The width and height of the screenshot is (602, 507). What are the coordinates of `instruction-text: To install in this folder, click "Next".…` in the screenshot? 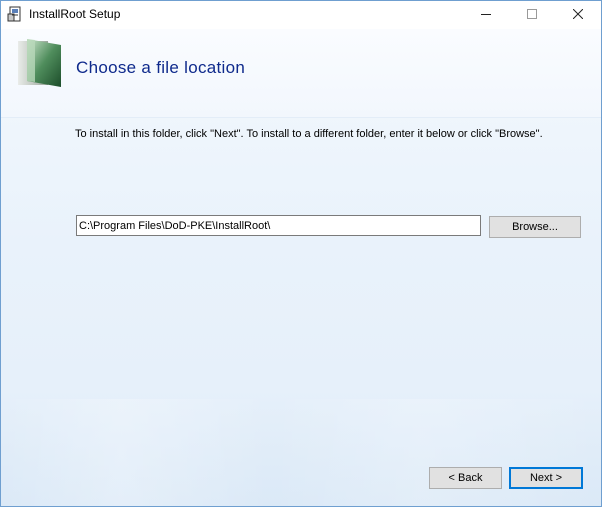 It's located at (309, 134).